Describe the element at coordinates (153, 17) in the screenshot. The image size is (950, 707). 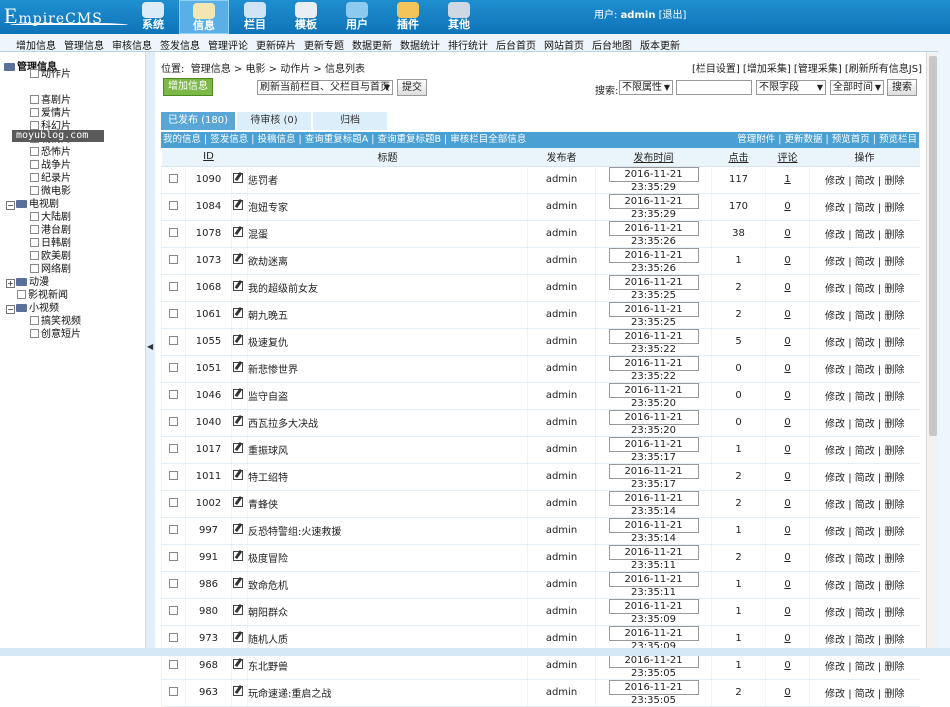
I see `nav-globe: 系统` at that location.